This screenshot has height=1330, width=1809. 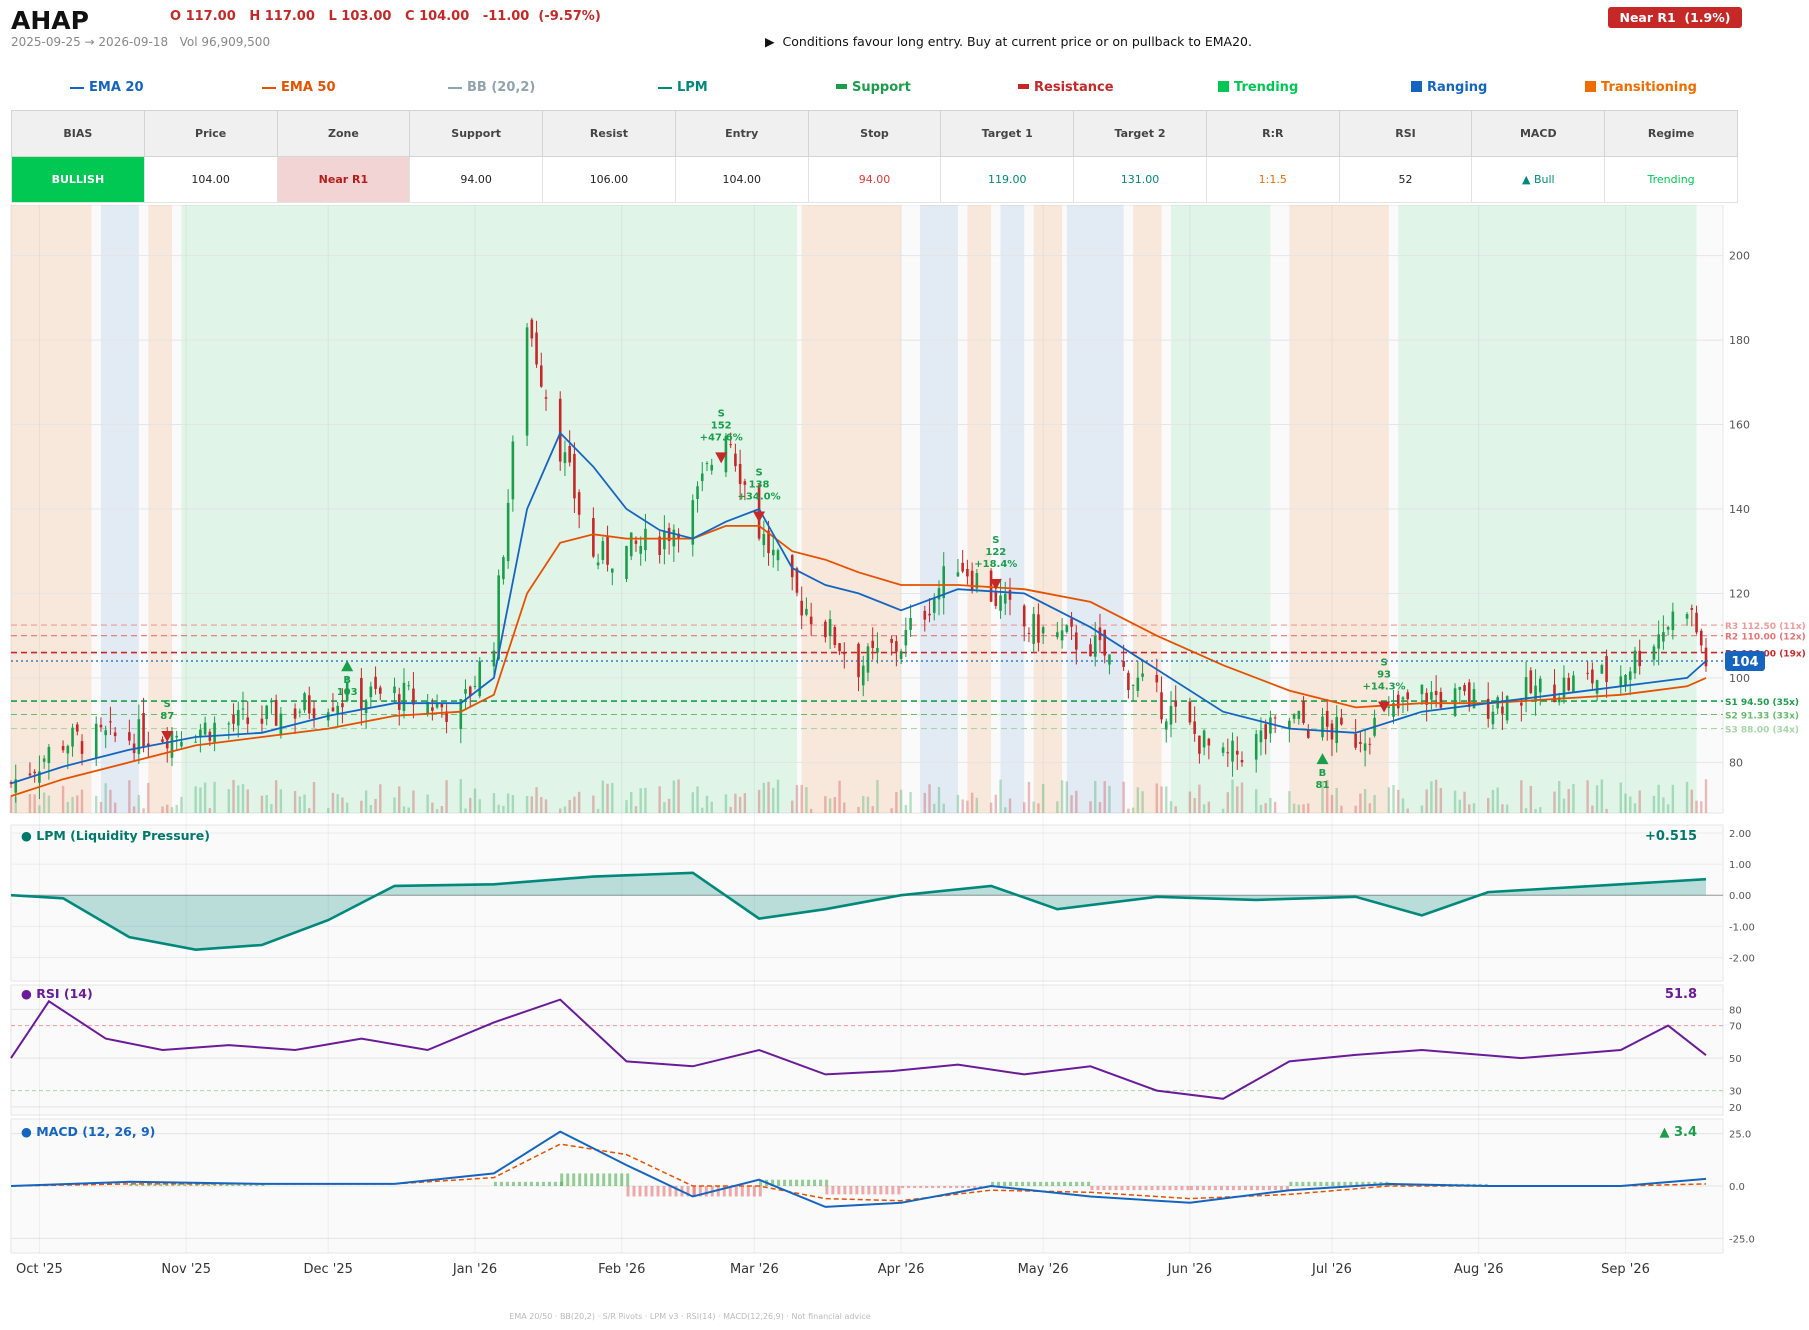 I want to click on price-tick-label: 100, so click(x=1739, y=678).